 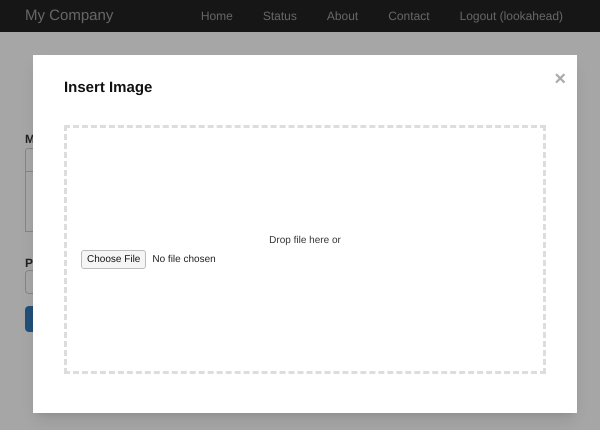 I want to click on choose-file-button: Choose File, so click(x=113, y=259).